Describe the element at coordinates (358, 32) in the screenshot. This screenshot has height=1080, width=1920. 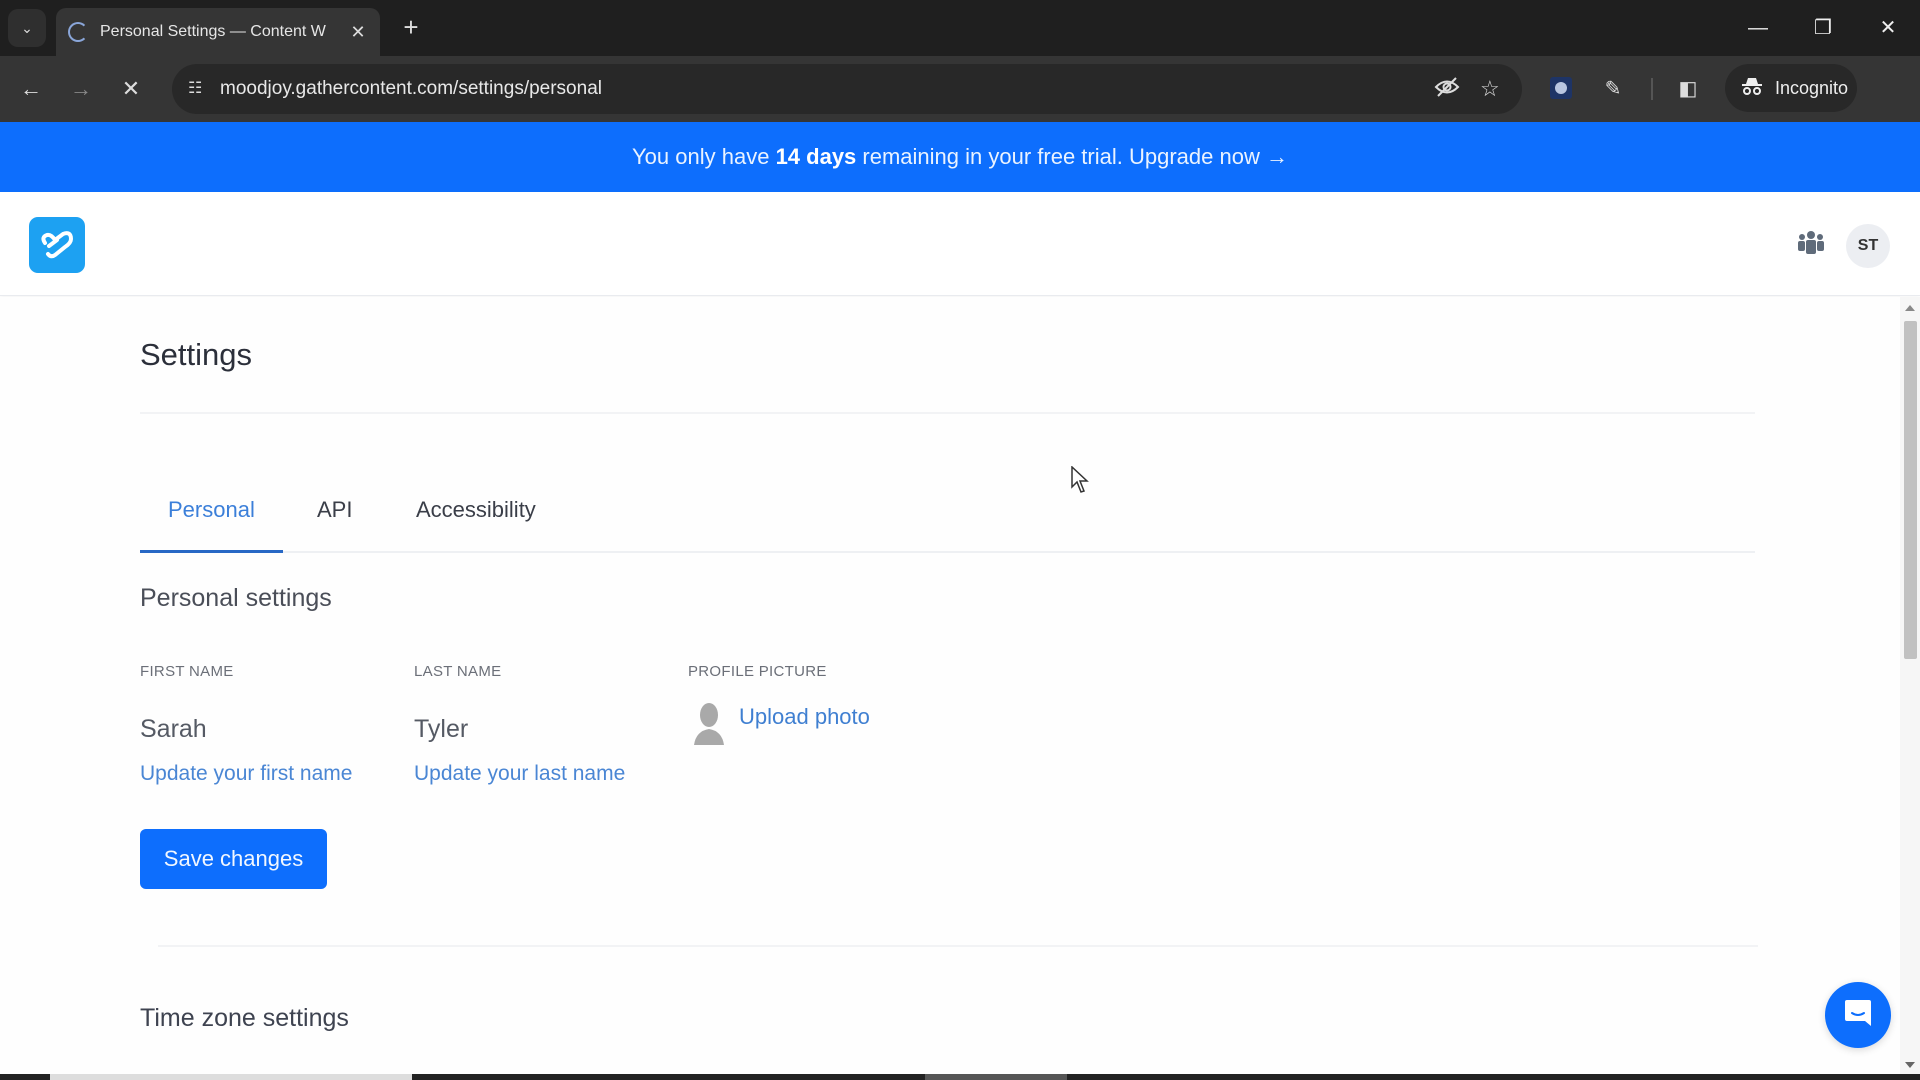
I see `close-tab-icon: ✕` at that location.